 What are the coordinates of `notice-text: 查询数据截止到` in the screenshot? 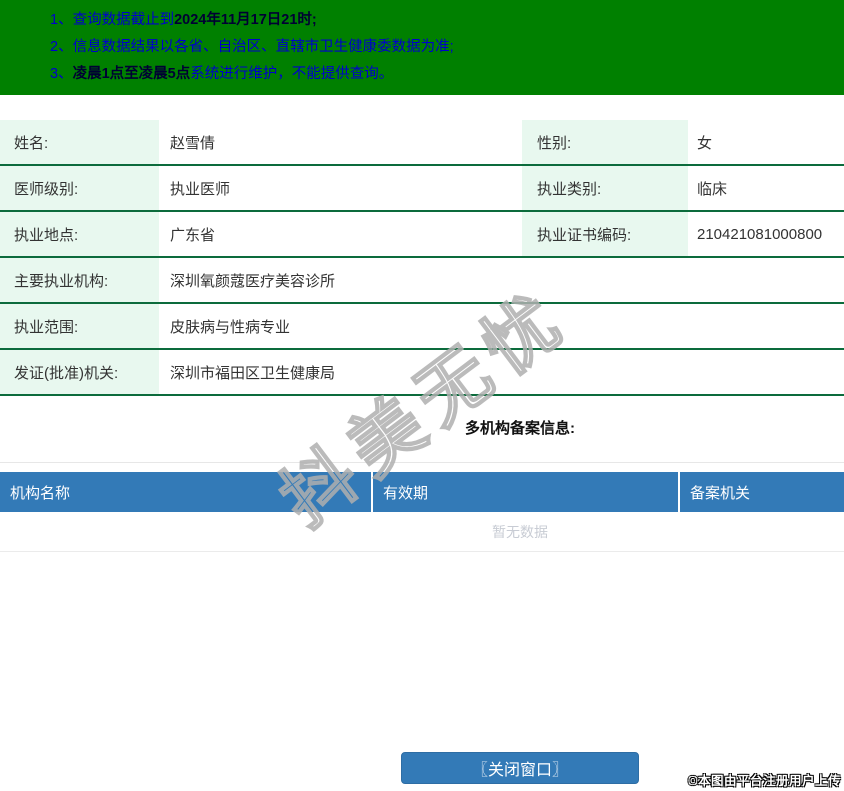 It's located at (123, 20).